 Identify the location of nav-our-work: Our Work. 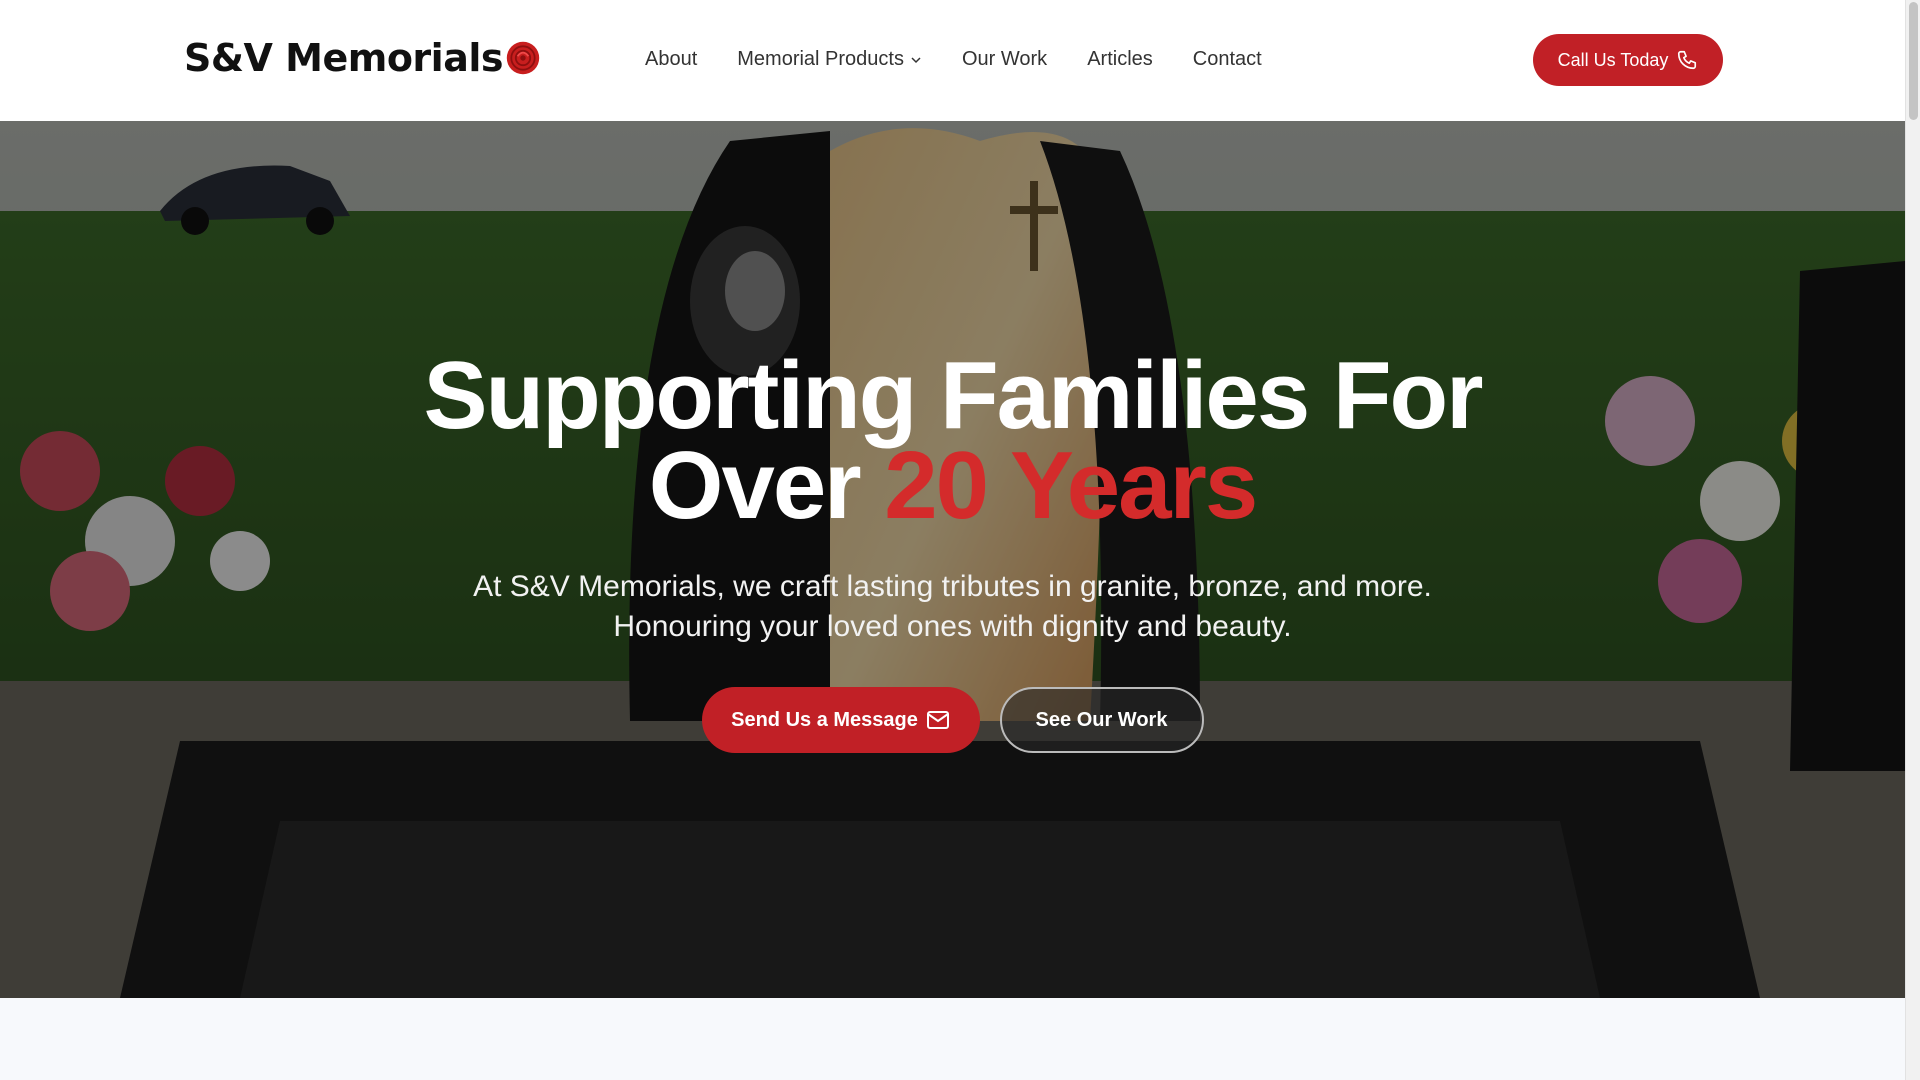
(1004, 59).